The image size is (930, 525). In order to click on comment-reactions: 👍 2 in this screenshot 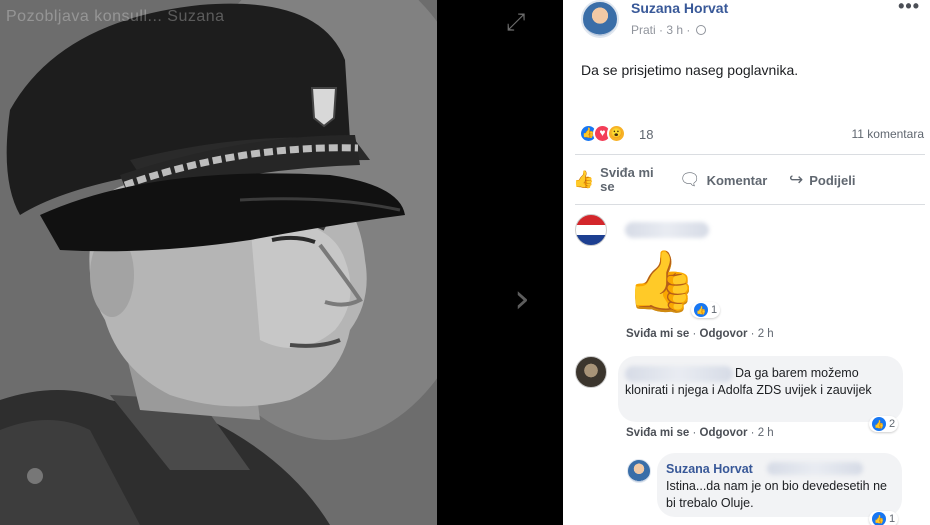, I will do `click(884, 424)`.